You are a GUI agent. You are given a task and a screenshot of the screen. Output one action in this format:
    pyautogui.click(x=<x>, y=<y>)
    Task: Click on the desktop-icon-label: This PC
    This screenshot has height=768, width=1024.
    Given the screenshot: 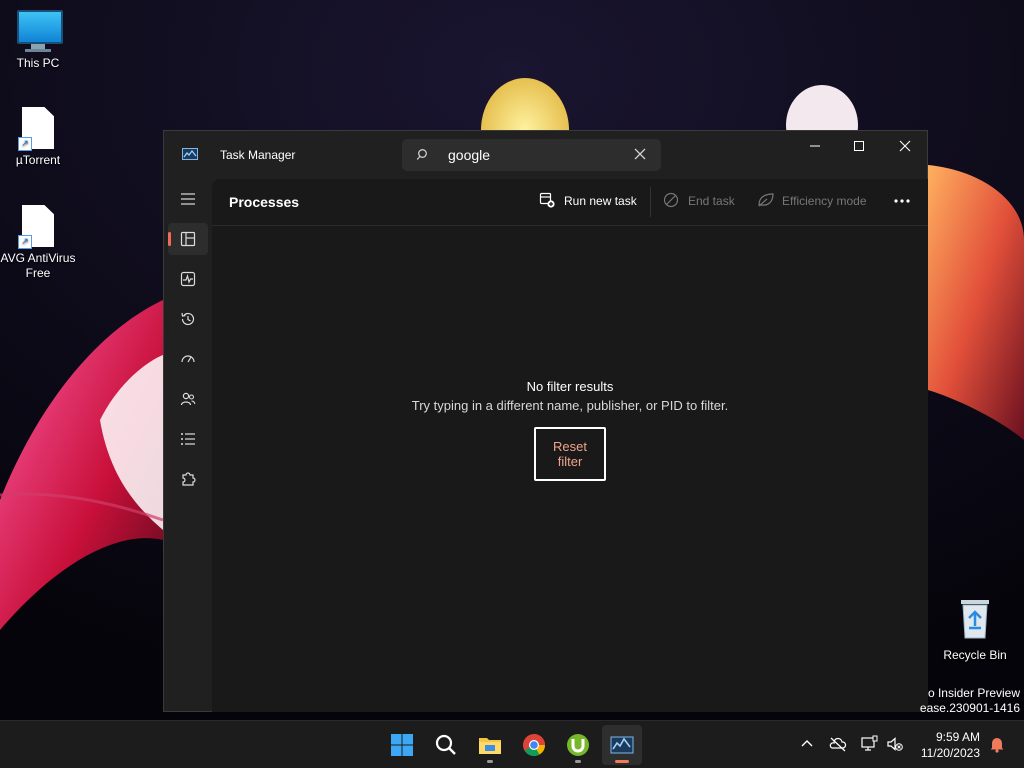 What is the action you would take?
    pyautogui.click(x=38, y=63)
    